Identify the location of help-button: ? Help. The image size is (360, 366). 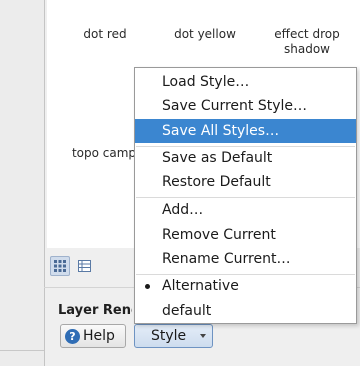
(93, 336).